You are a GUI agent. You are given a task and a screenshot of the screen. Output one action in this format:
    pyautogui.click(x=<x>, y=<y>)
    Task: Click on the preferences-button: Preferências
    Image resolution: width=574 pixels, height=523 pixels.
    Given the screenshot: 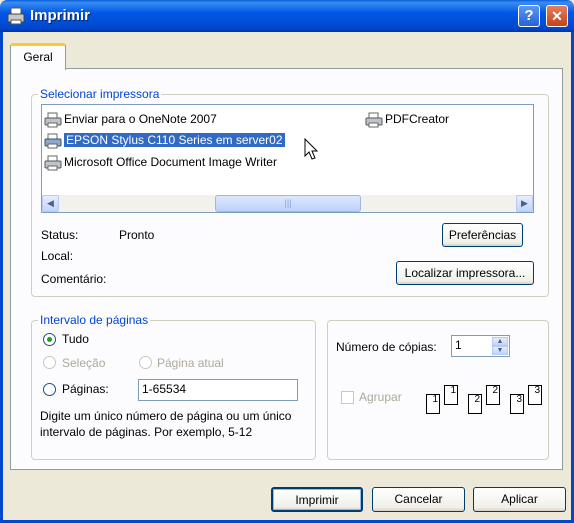 What is the action you would take?
    pyautogui.click(x=482, y=235)
    